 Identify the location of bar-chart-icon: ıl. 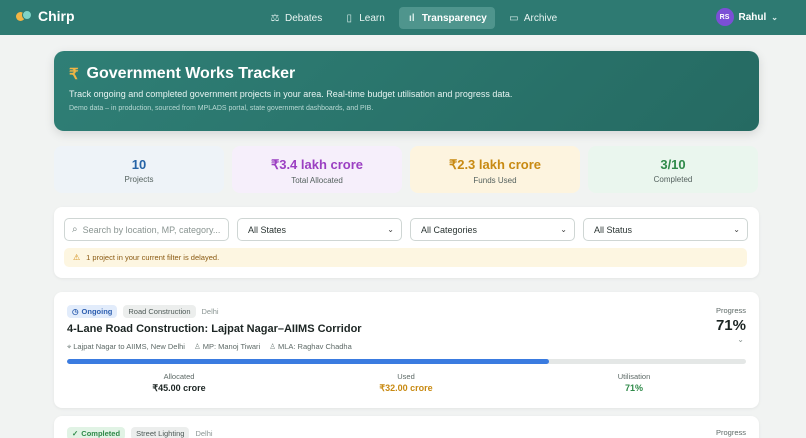
(412, 18).